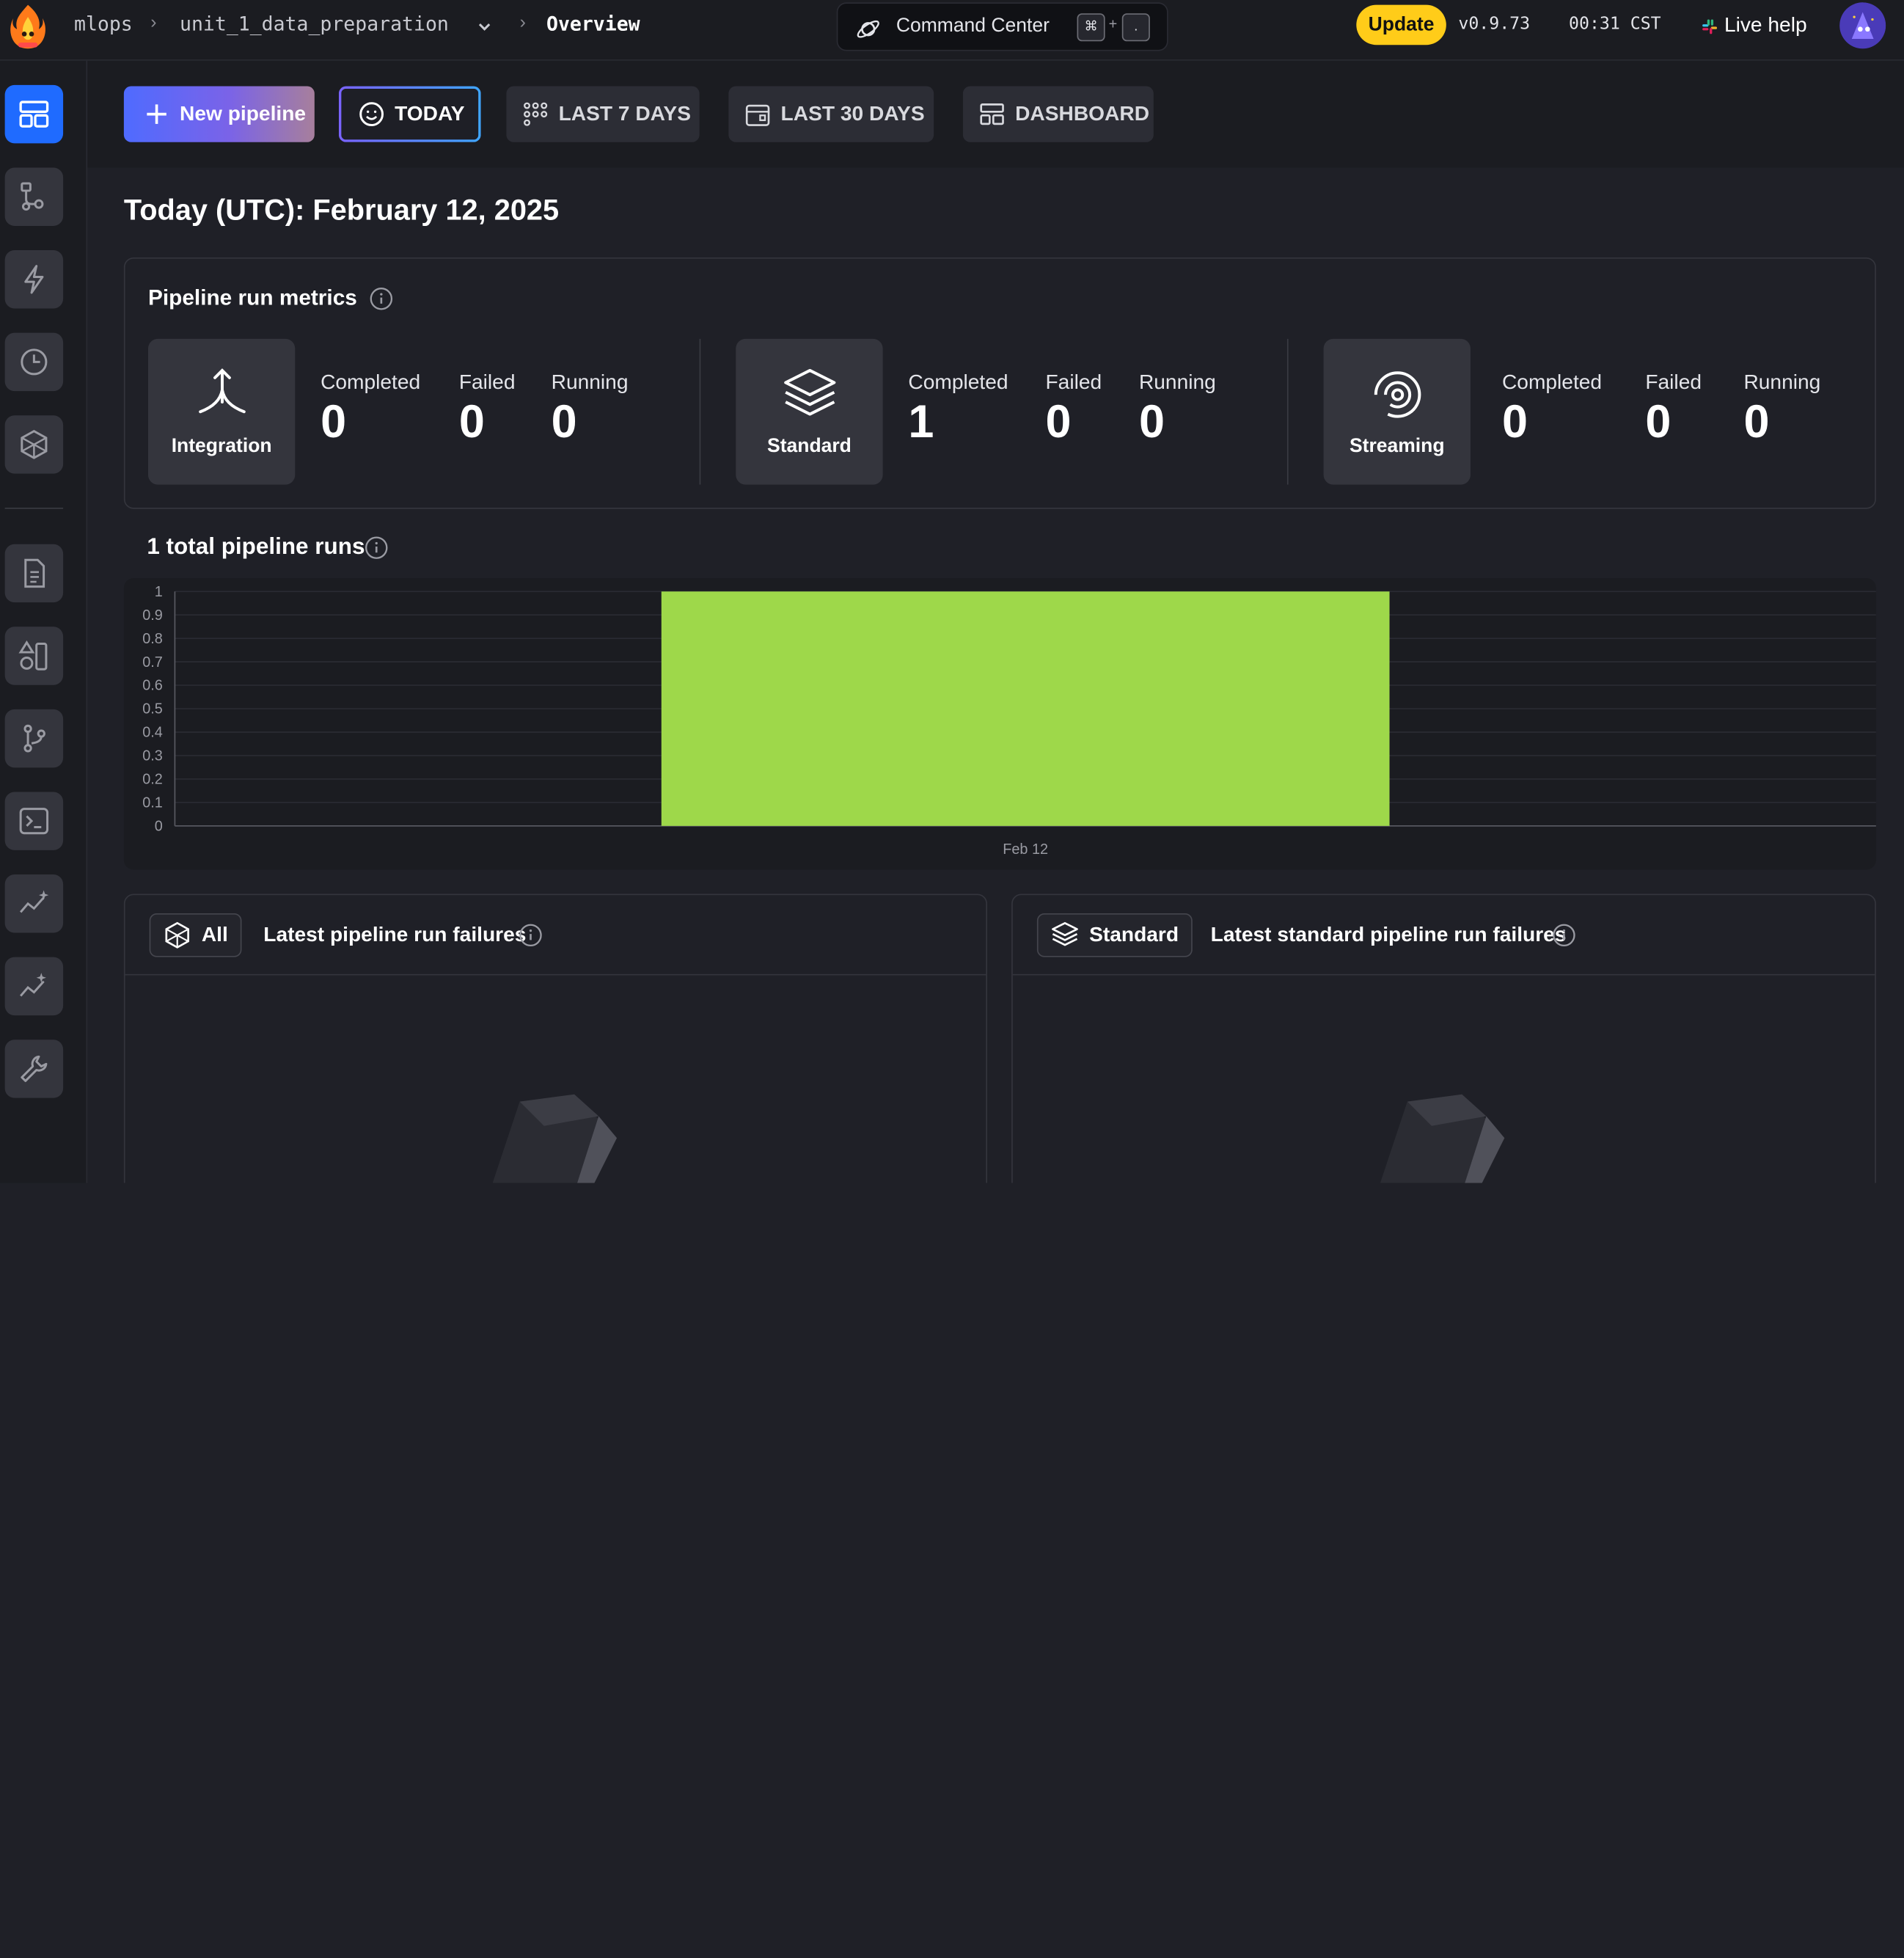  Describe the element at coordinates (221, 446) in the screenshot. I see `integration-label: Integration` at that location.